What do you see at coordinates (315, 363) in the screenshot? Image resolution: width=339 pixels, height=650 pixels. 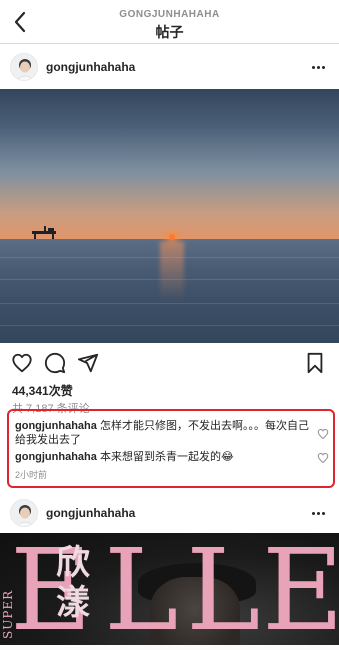 I see `bookmark-icon` at bounding box center [315, 363].